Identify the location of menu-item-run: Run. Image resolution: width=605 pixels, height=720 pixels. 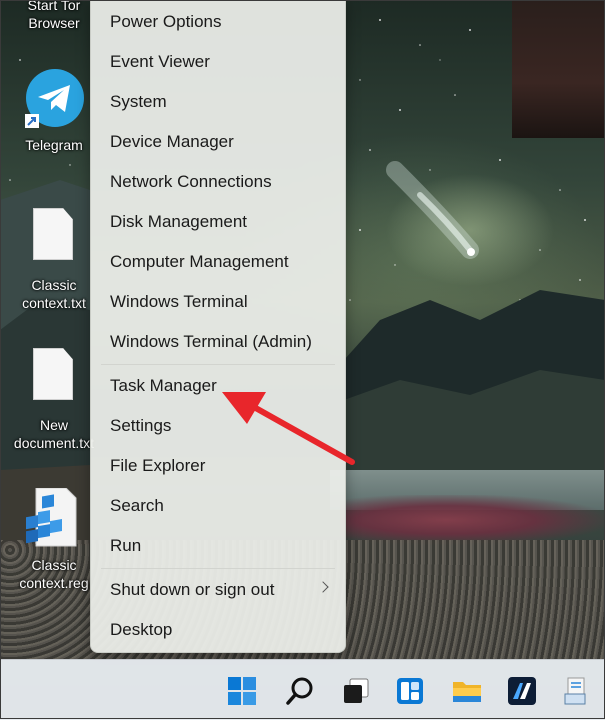
(218, 546).